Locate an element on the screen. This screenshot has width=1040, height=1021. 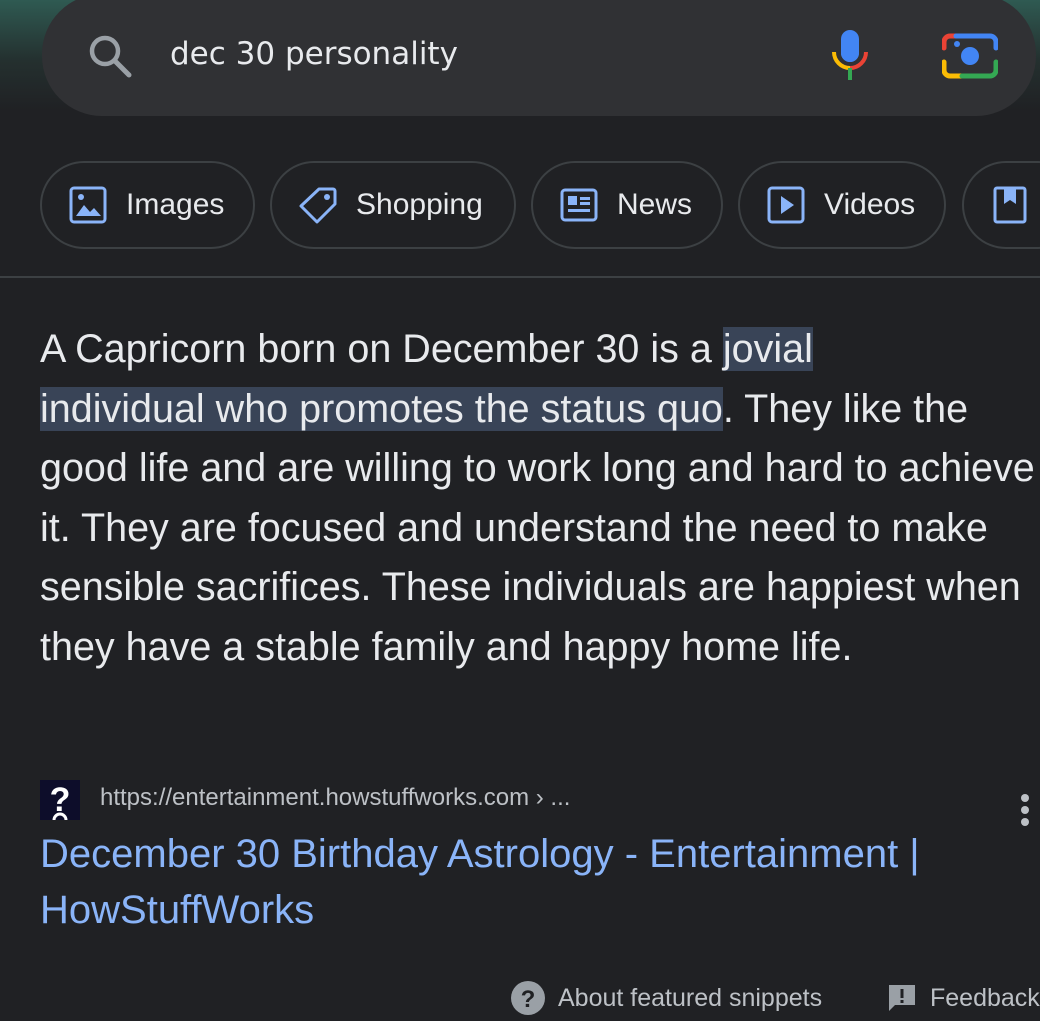
tag-icon is located at coordinates (318, 205).